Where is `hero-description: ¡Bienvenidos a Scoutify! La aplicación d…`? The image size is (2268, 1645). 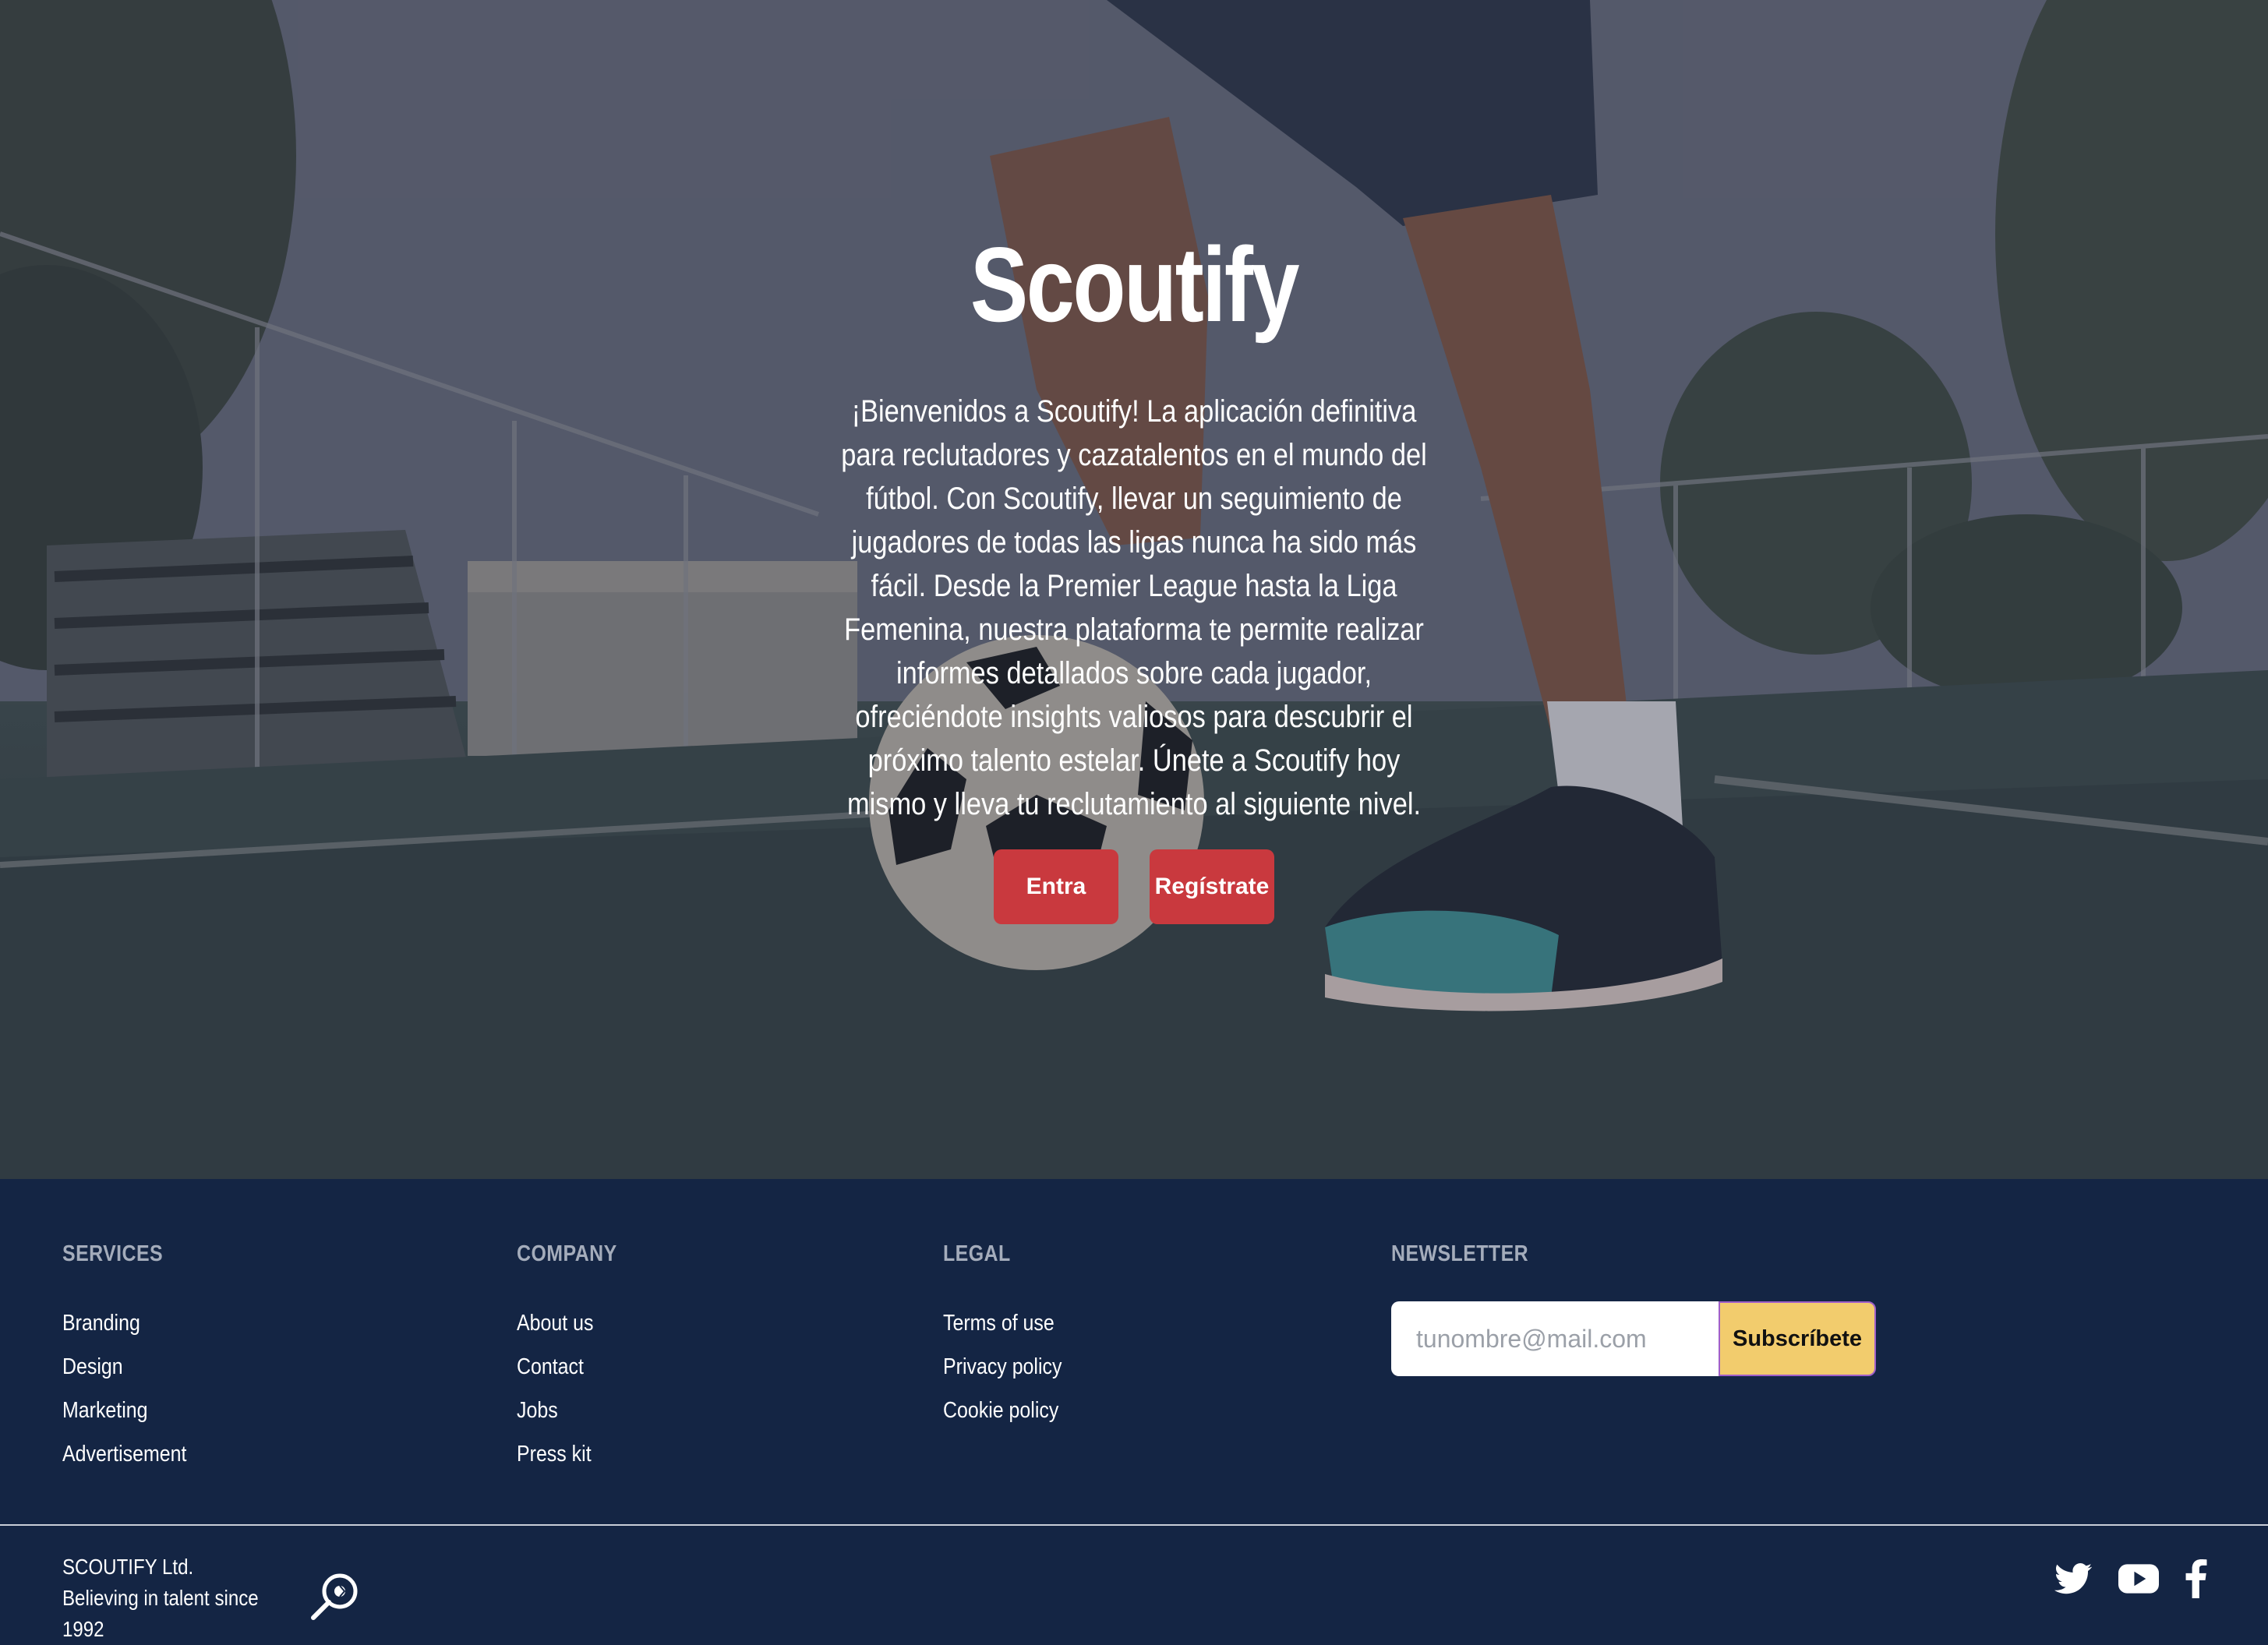 hero-description: ¡Bienvenidos a Scoutify! La aplicación d… is located at coordinates (1134, 607).